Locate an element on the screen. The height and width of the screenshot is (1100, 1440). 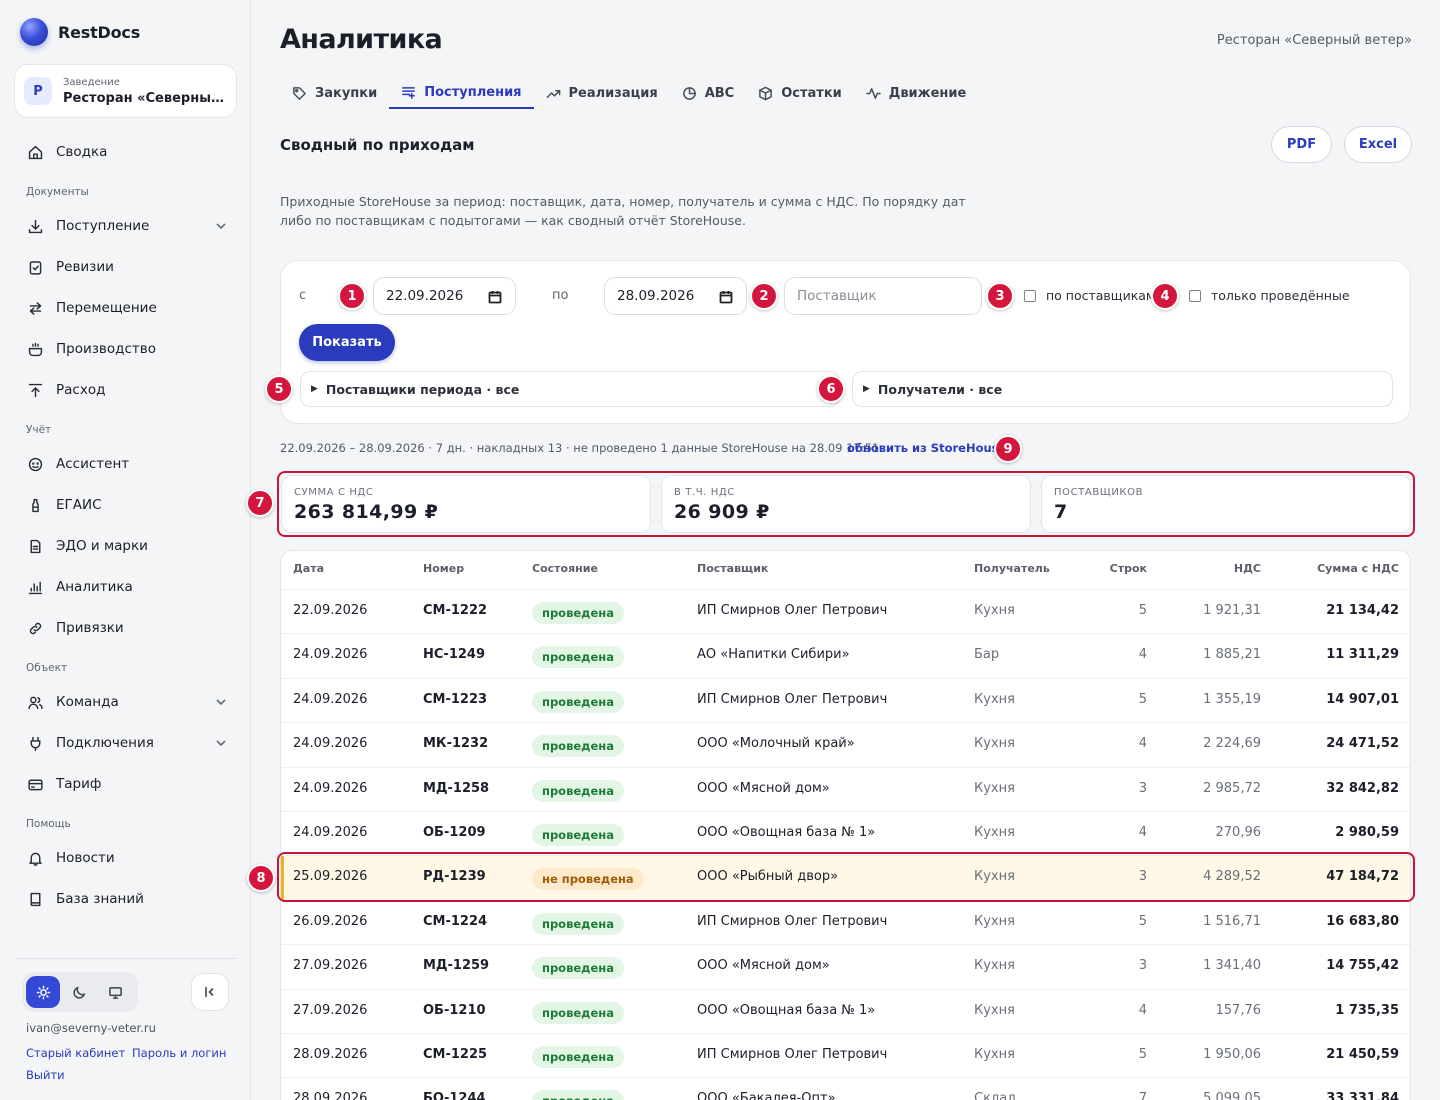
nav-item-assistant: Ассистент is located at coordinates (125, 464).